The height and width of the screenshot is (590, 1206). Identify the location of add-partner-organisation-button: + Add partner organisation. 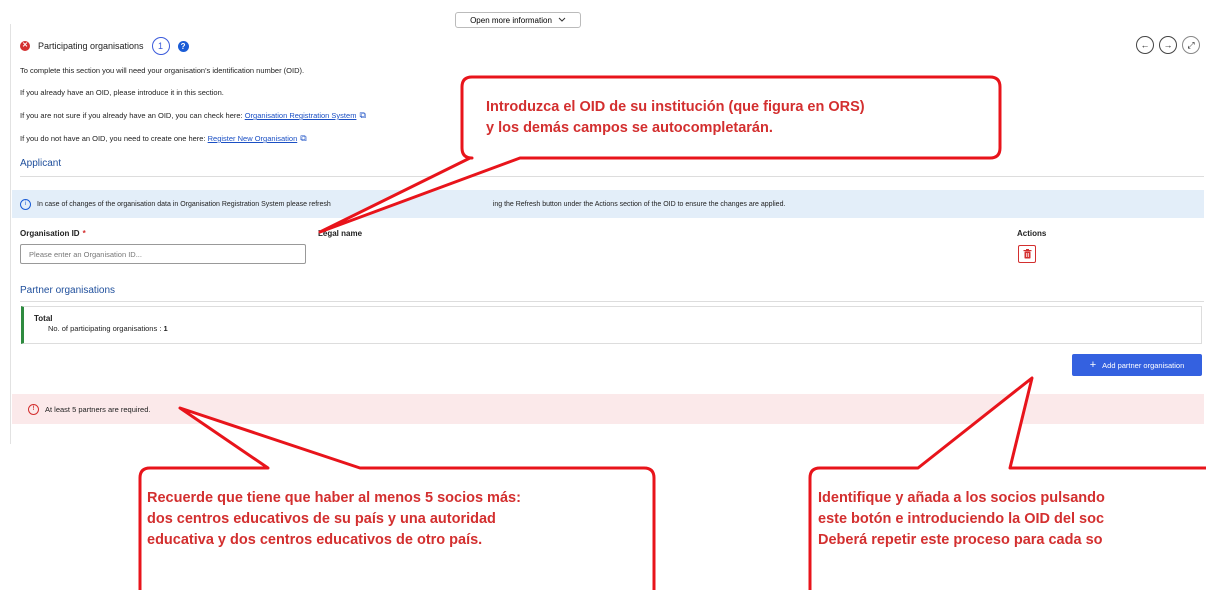
(1137, 365).